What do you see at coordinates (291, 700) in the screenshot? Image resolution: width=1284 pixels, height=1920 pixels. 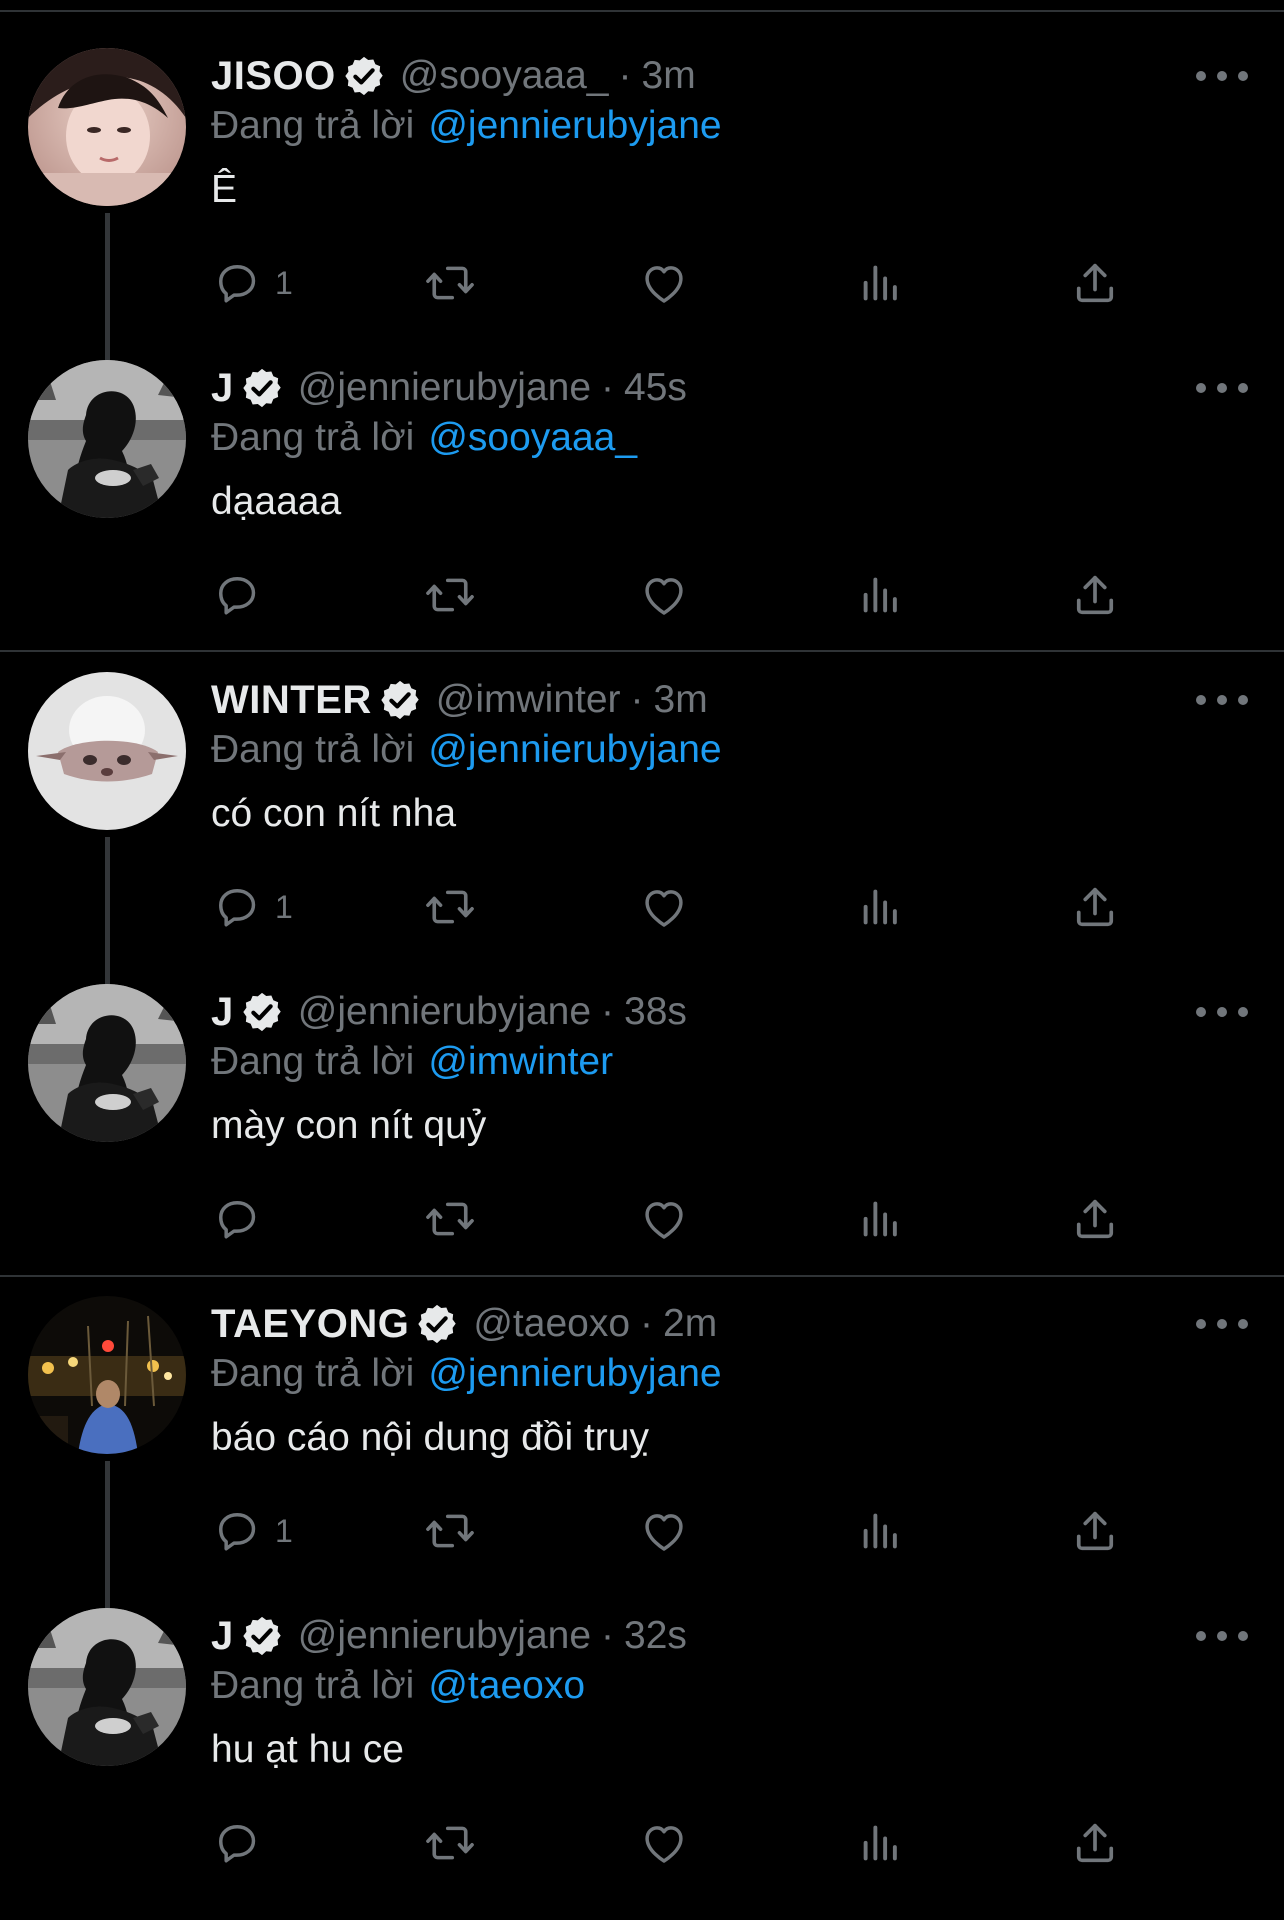 I see `display-name: WINTER` at bounding box center [291, 700].